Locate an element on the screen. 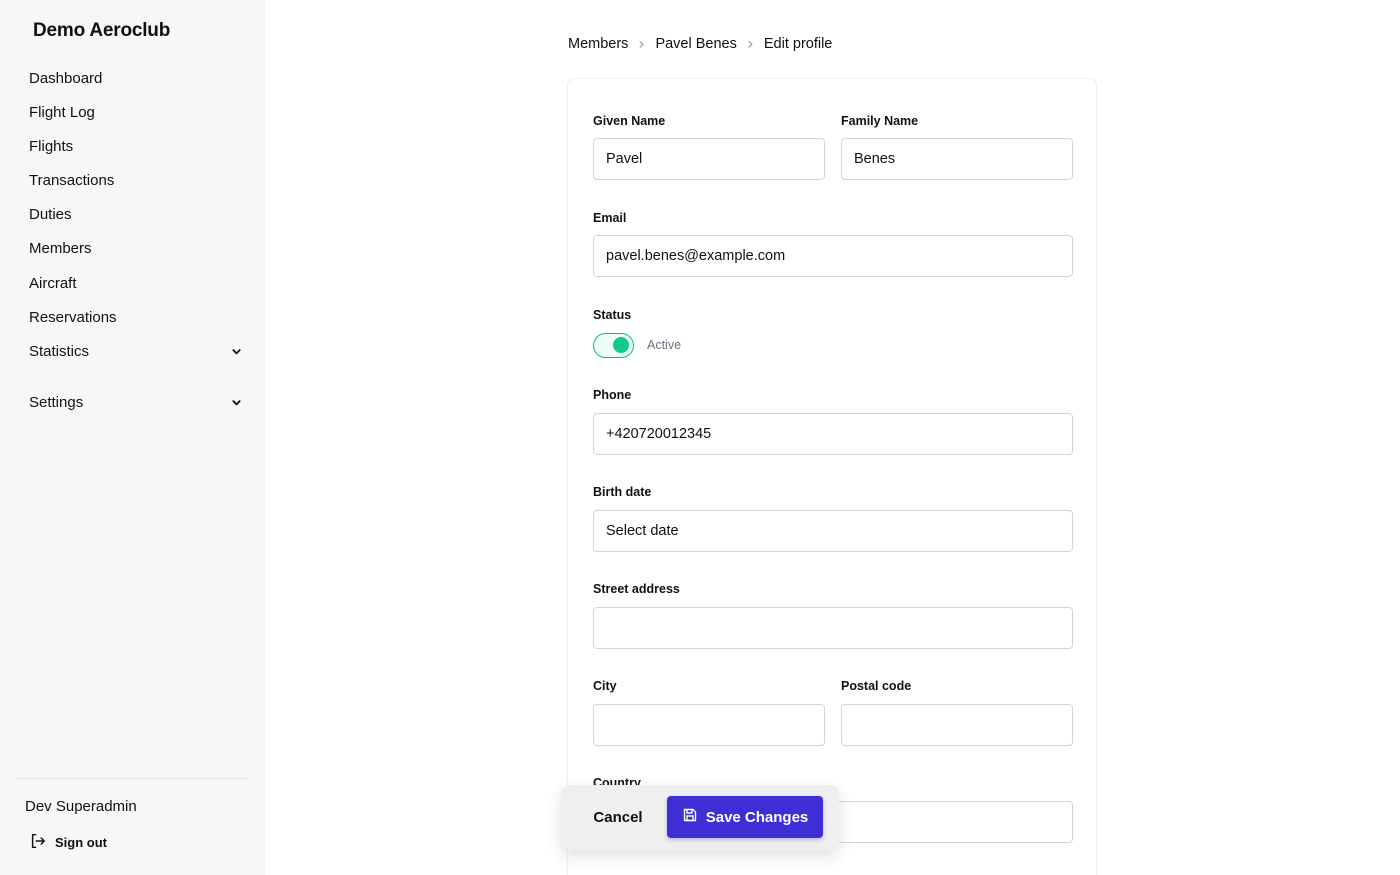 This screenshot has width=1400, height=875. city-label: City is located at coordinates (605, 686).